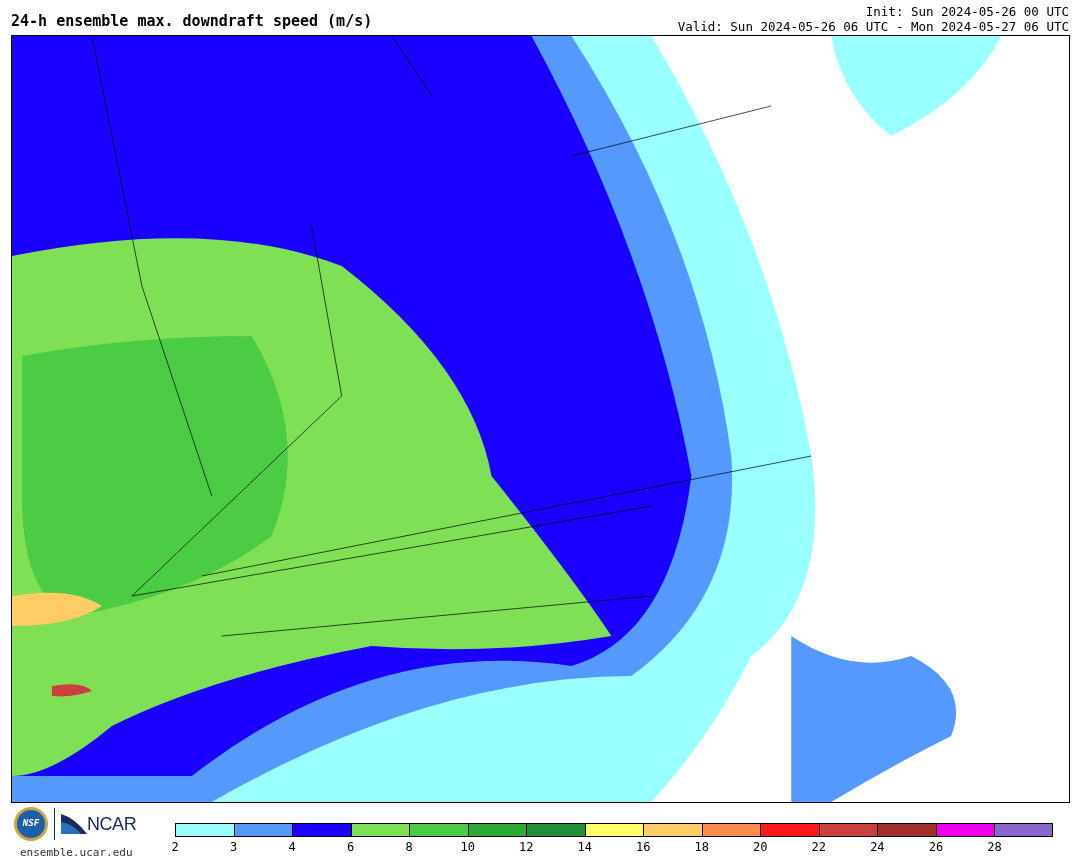 The height and width of the screenshot is (865, 1080). I want to click on colorbar-tick-label: 18, so click(701, 847).